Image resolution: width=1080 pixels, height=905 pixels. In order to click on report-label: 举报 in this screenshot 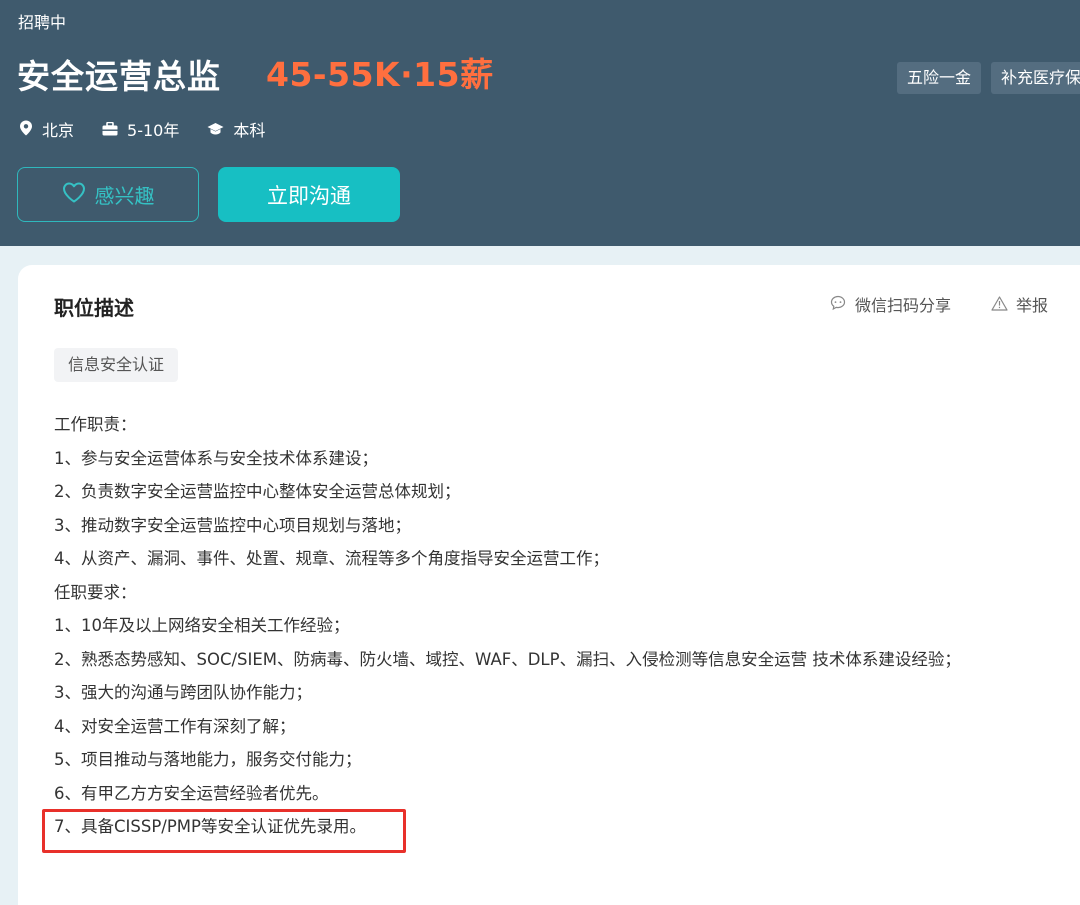, I will do `click(1032, 305)`.